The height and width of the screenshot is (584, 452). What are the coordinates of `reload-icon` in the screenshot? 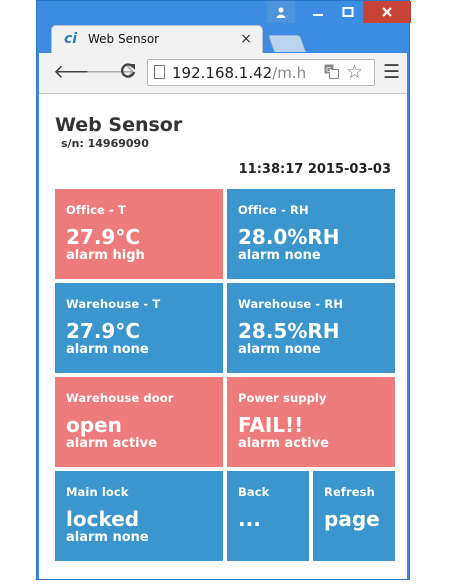 It's located at (128, 73).